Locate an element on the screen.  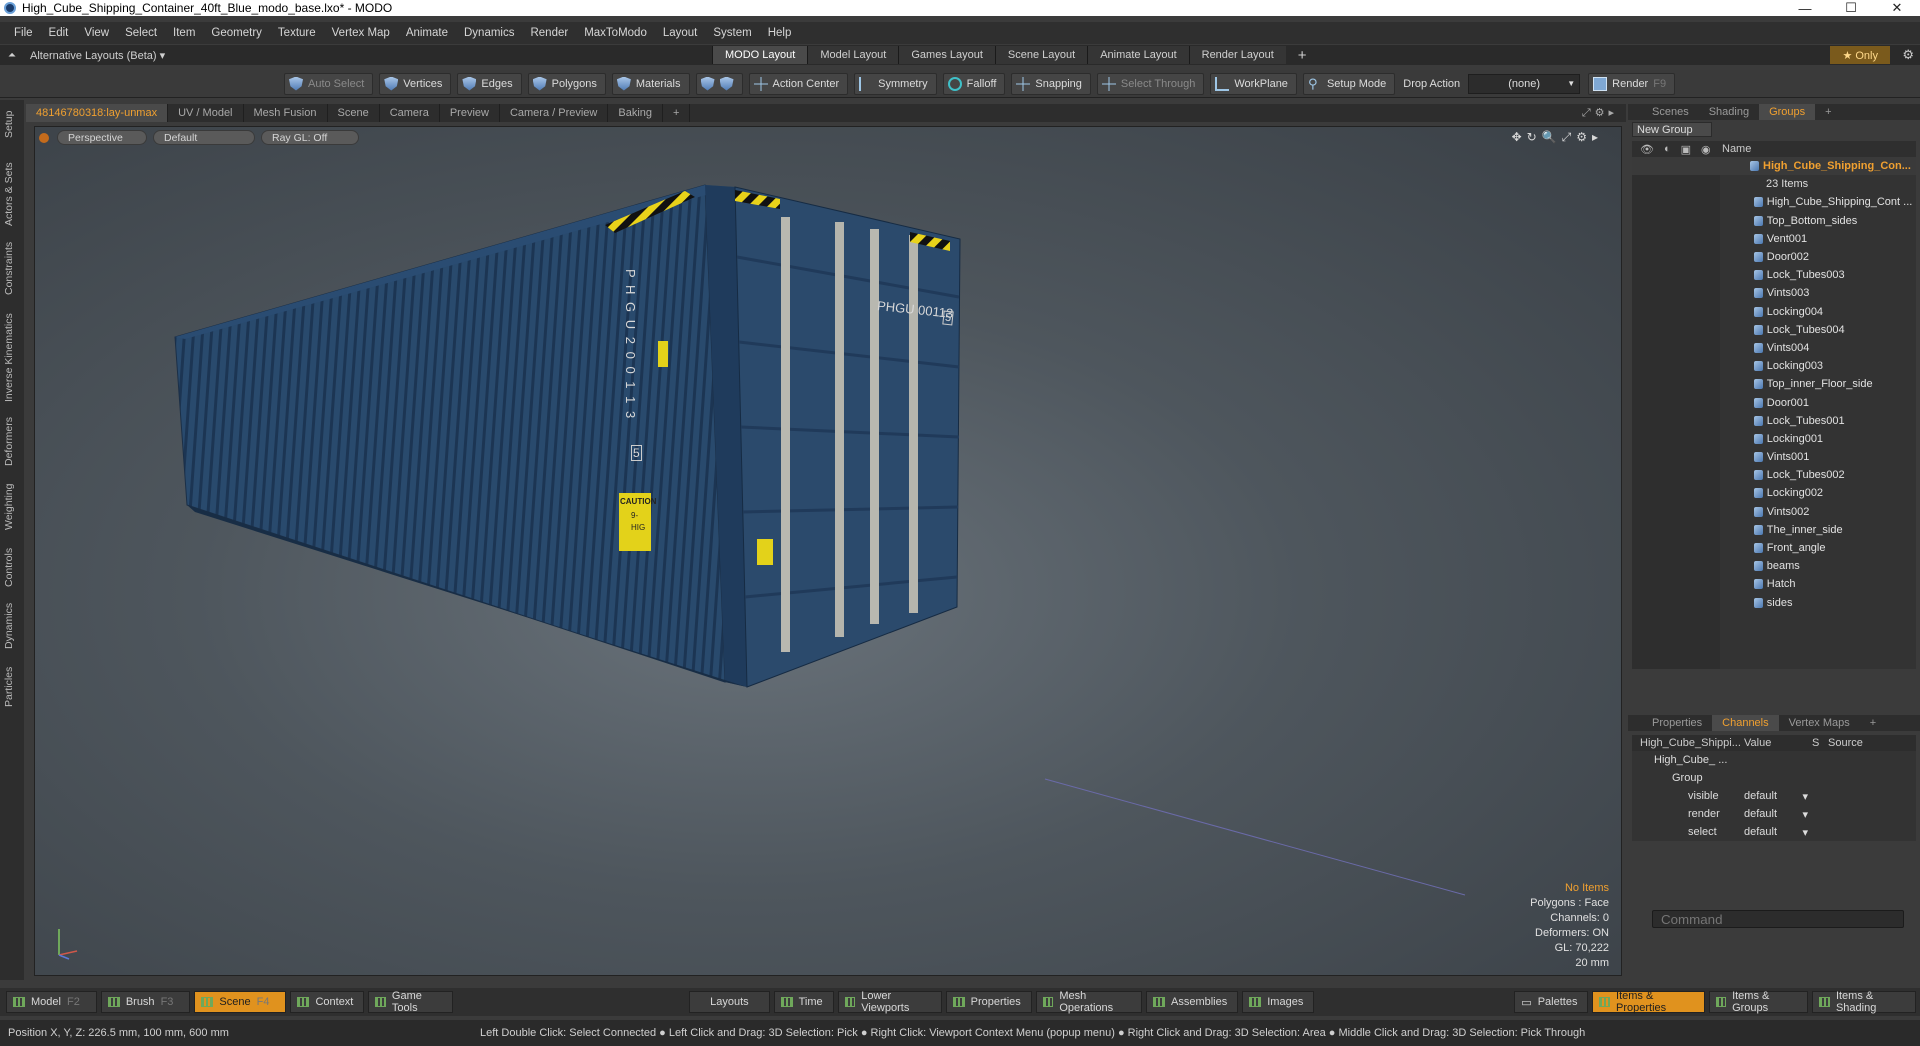
tab-setup: Setup is located at coordinates (12, 124).